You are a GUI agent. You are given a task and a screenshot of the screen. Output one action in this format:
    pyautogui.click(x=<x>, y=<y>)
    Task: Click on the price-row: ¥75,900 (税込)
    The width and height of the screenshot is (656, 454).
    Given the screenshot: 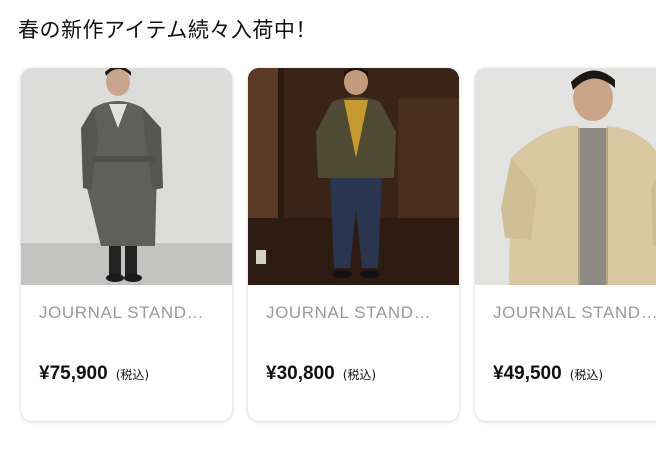 What is the action you would take?
    pyautogui.click(x=126, y=374)
    